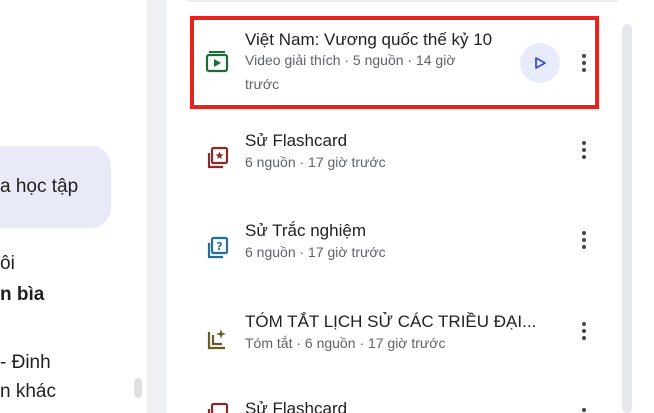  What do you see at coordinates (39, 186) in the screenshot?
I see `chat-text-fragment: a học tập` at bounding box center [39, 186].